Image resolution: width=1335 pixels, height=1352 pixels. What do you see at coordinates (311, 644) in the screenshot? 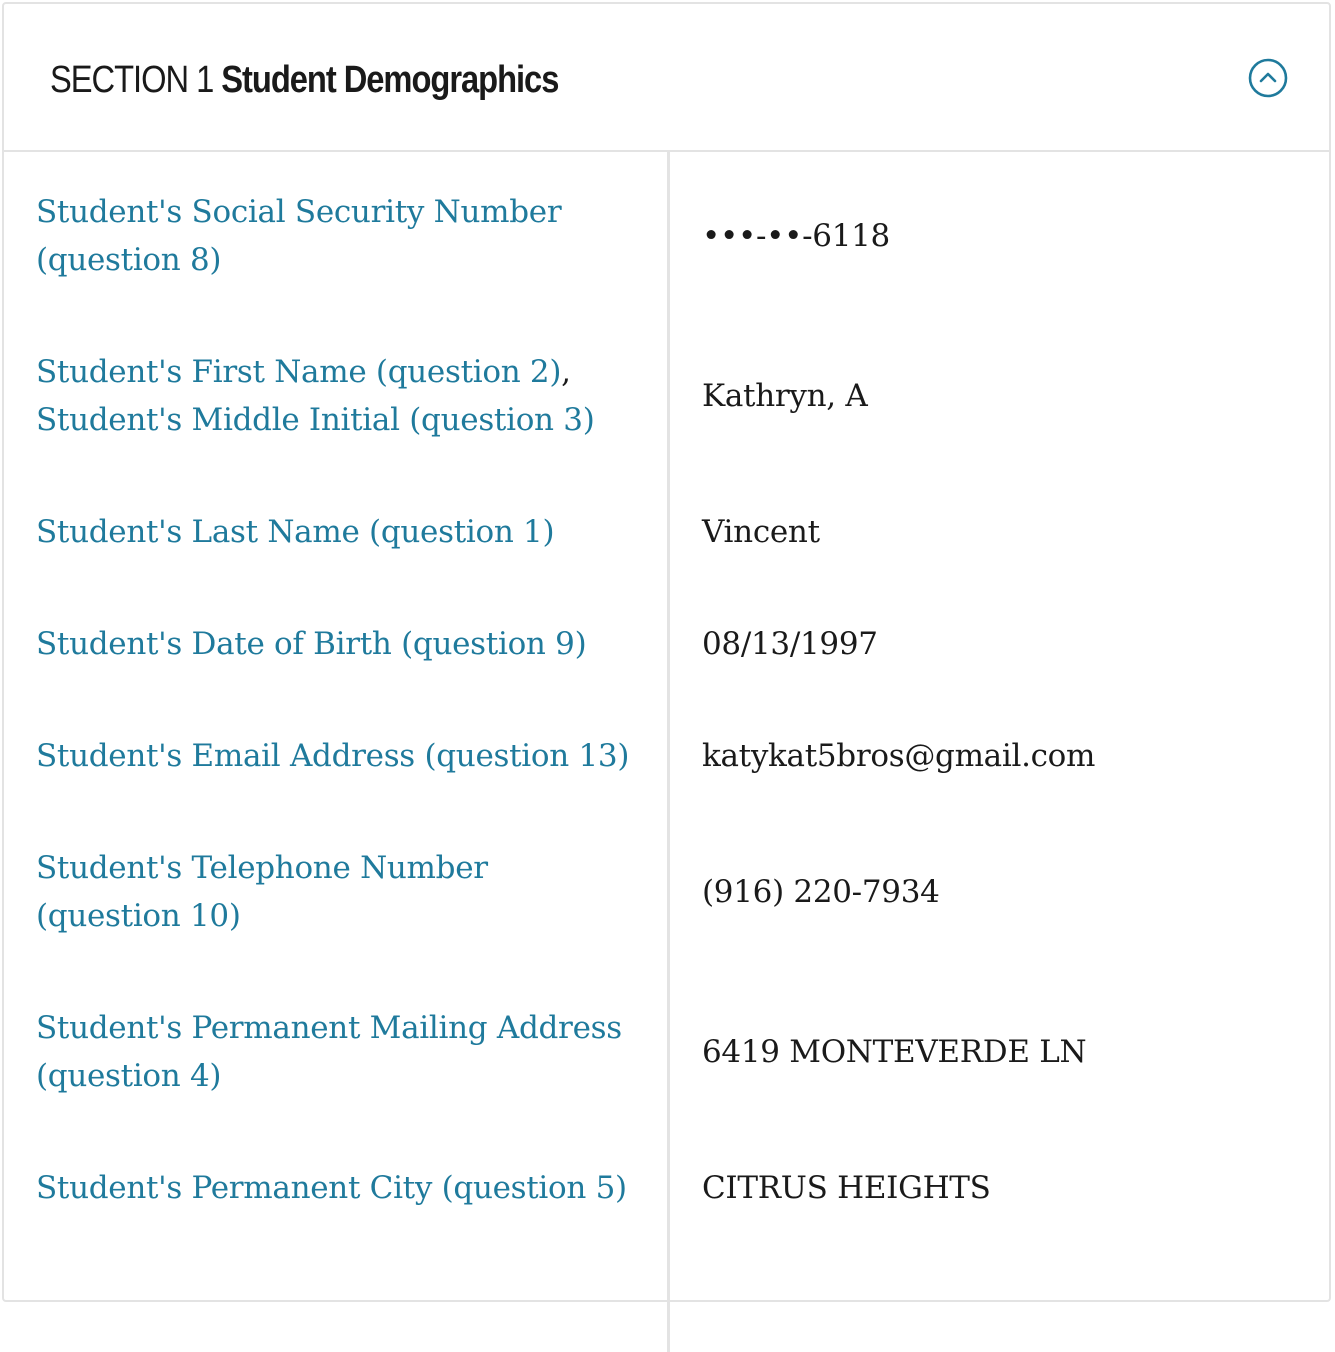
I see `question-link: Student's Date of Birth (question 9)` at bounding box center [311, 644].